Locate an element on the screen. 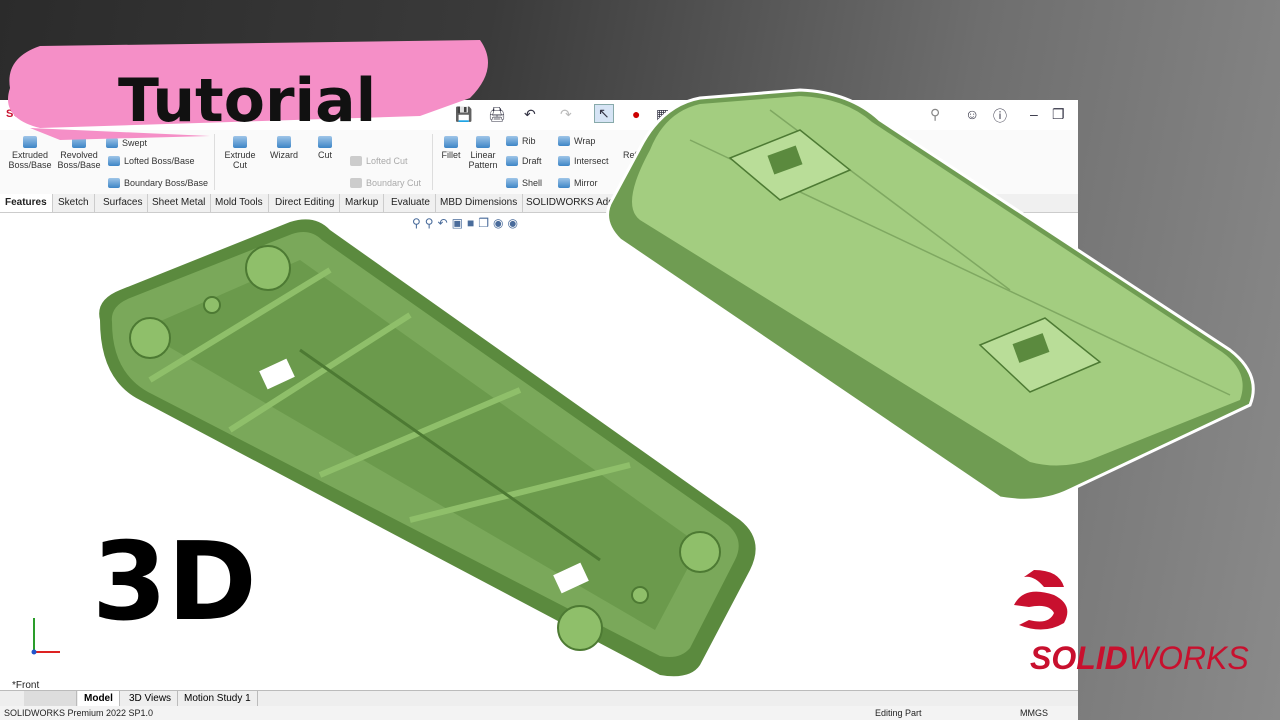  solidworks-brand: SOLIDWORKS is located at coordinates (1139, 658).